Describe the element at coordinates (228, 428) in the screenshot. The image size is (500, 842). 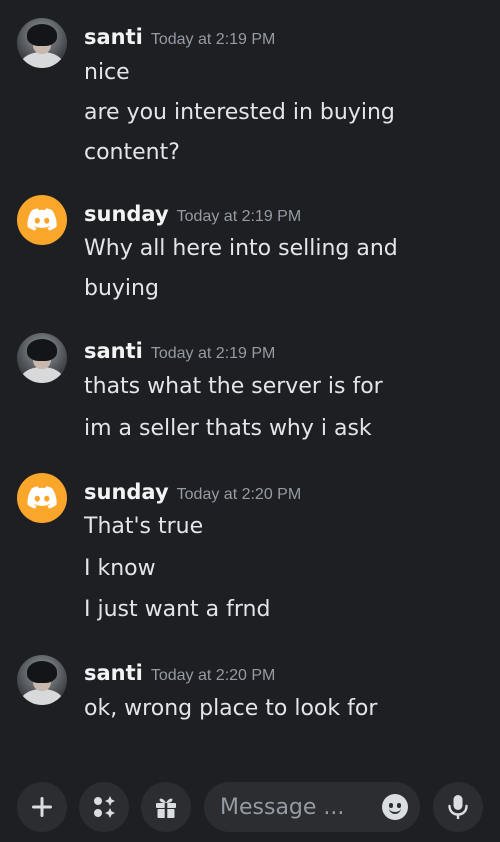
I see `message-text: im a seller thats why i ask` at that location.